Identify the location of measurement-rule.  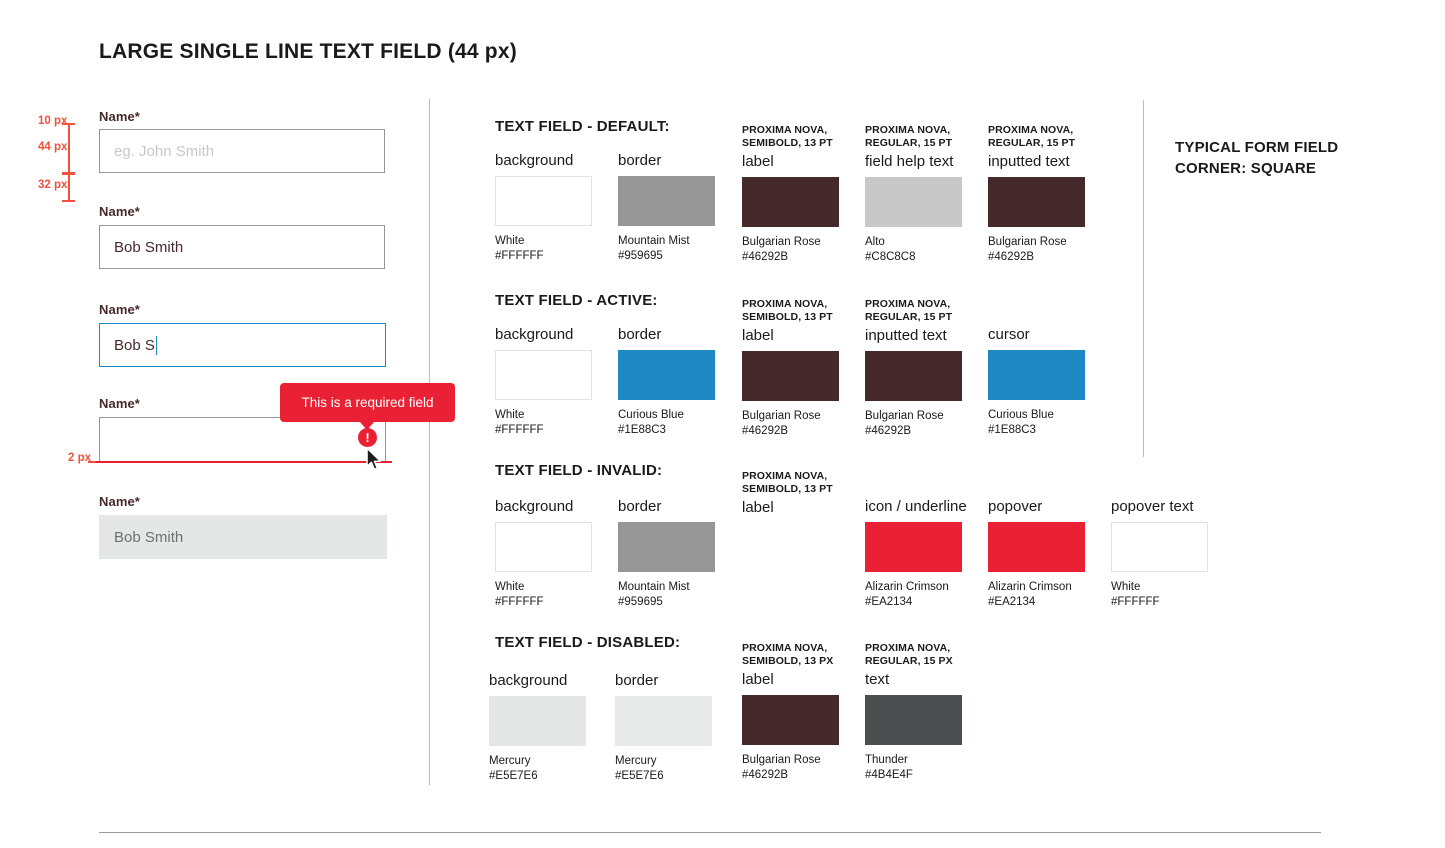
(69, 163).